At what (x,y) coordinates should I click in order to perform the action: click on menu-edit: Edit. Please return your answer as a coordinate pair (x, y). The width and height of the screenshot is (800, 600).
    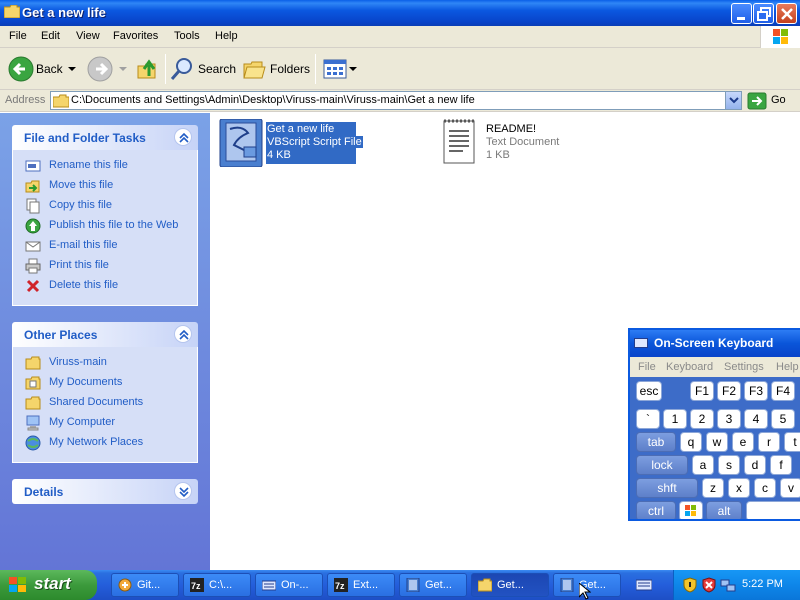
    Looking at the image, I should click on (50, 36).